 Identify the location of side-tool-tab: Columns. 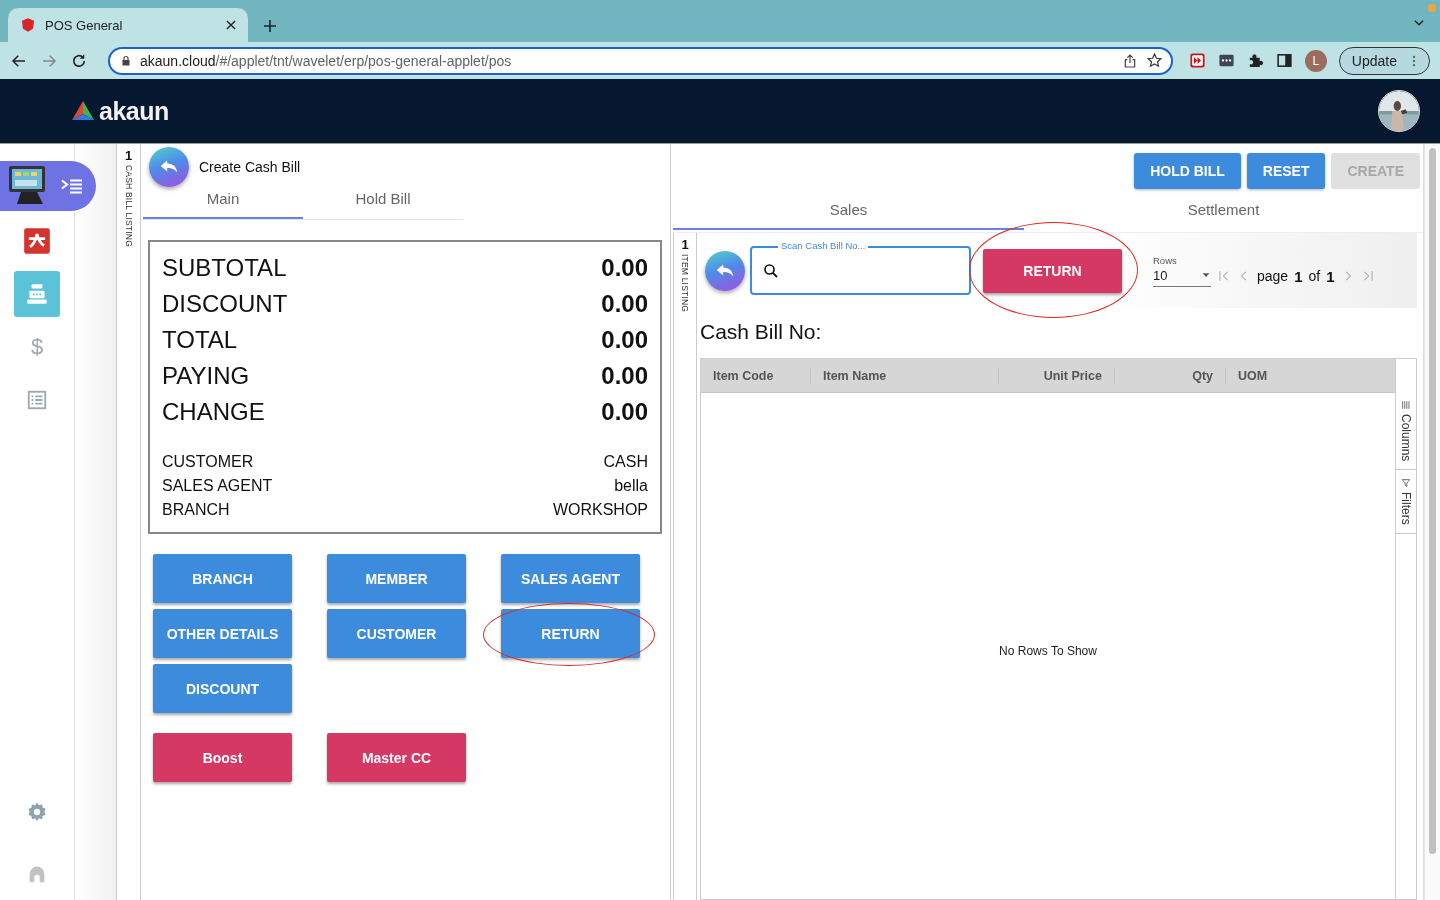
(1406, 431).